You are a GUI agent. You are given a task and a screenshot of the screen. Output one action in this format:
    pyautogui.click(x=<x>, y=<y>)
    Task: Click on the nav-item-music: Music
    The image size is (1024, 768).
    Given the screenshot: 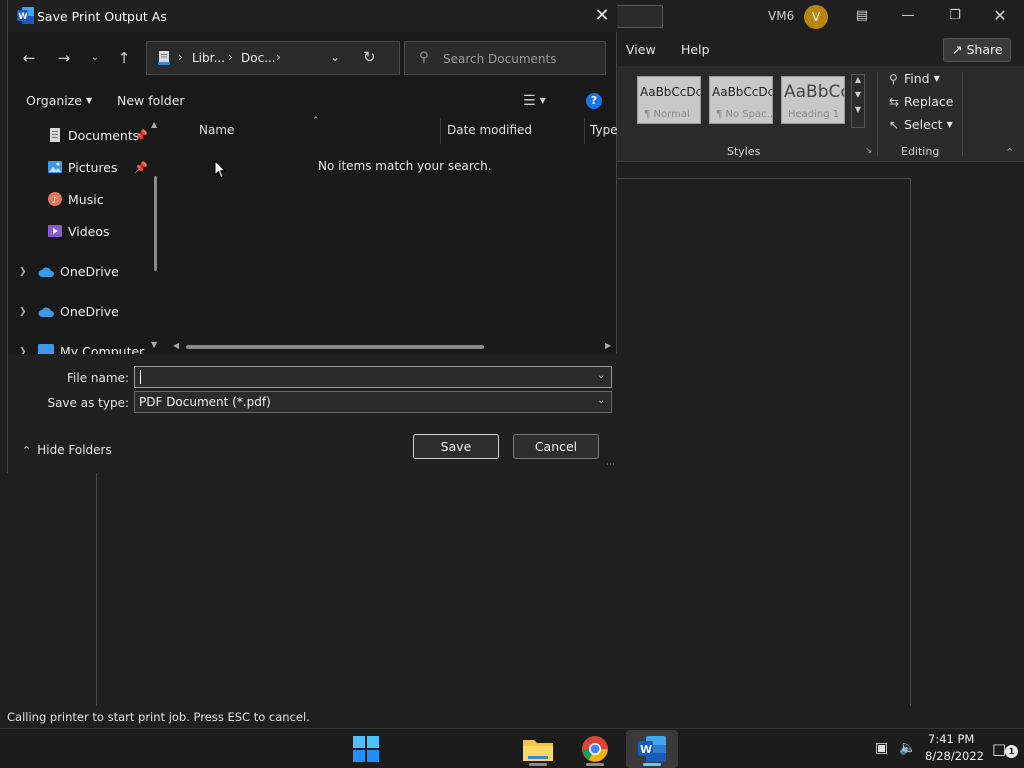 What is the action you would take?
    pyautogui.click(x=86, y=199)
    